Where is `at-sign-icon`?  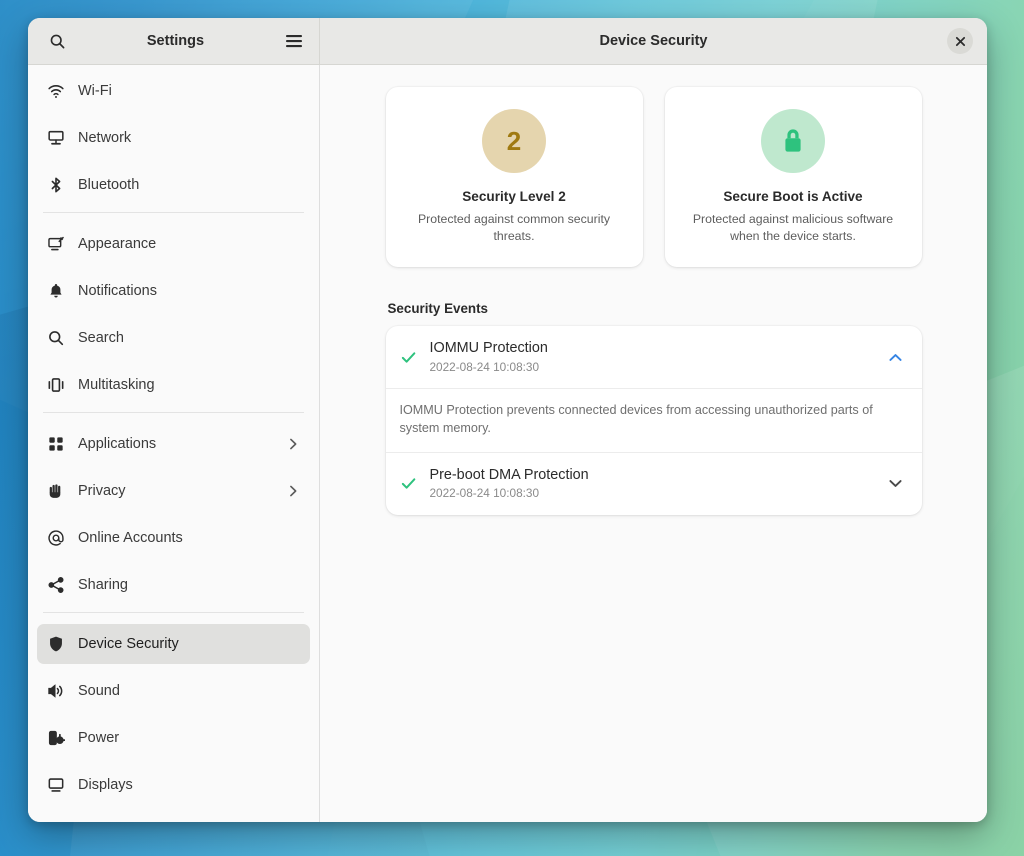
at-sign-icon is located at coordinates (56, 538).